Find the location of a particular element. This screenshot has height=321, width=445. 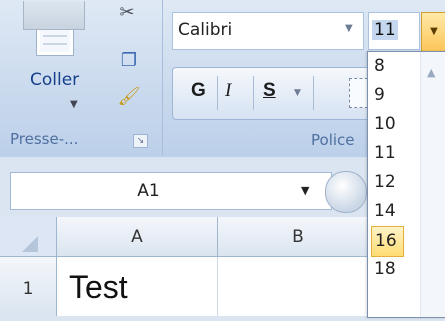

insert-function-button is located at coordinates (346, 192).